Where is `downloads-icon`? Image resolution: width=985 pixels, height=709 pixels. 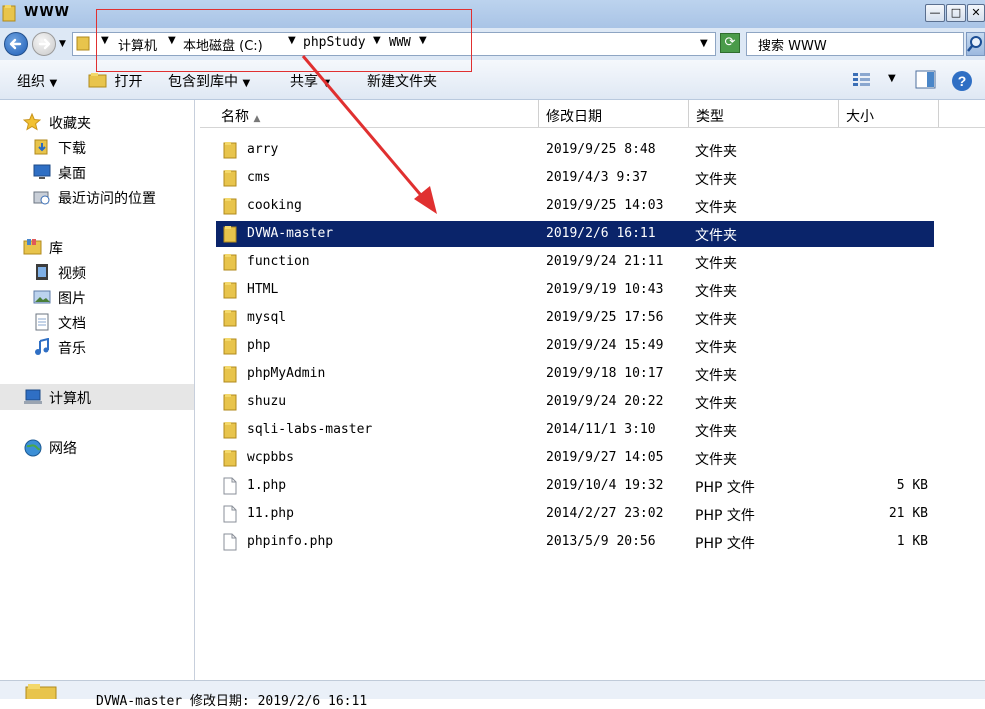 downloads-icon is located at coordinates (41, 147).